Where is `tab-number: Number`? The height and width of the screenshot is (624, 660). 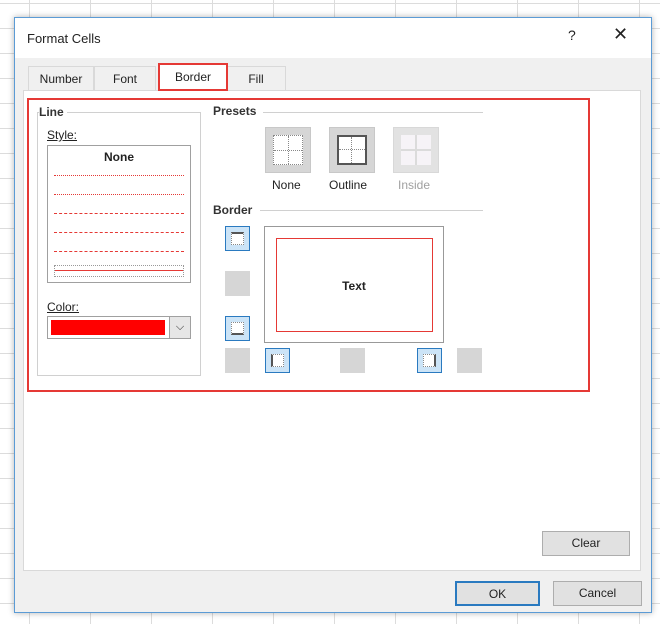
tab-number: Number is located at coordinates (61, 78).